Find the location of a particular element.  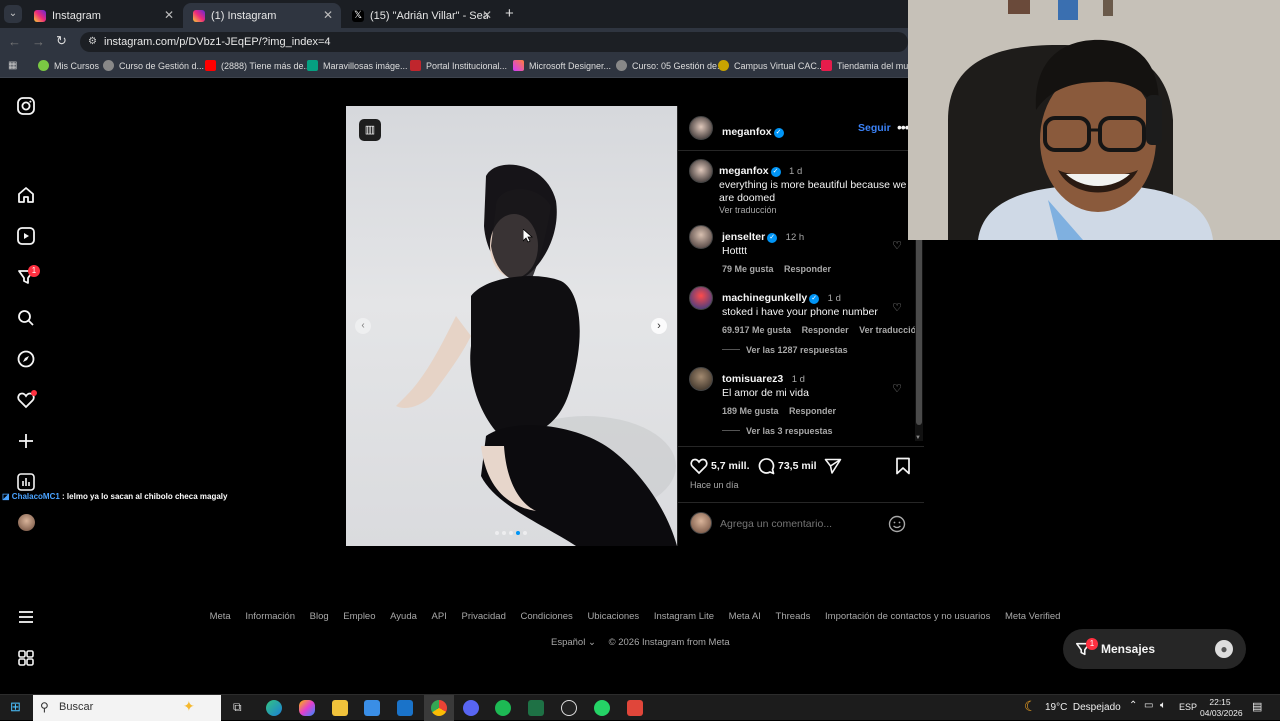

taskbar-search-box: ⚲ Buscar ✦ is located at coordinates (127, 708).